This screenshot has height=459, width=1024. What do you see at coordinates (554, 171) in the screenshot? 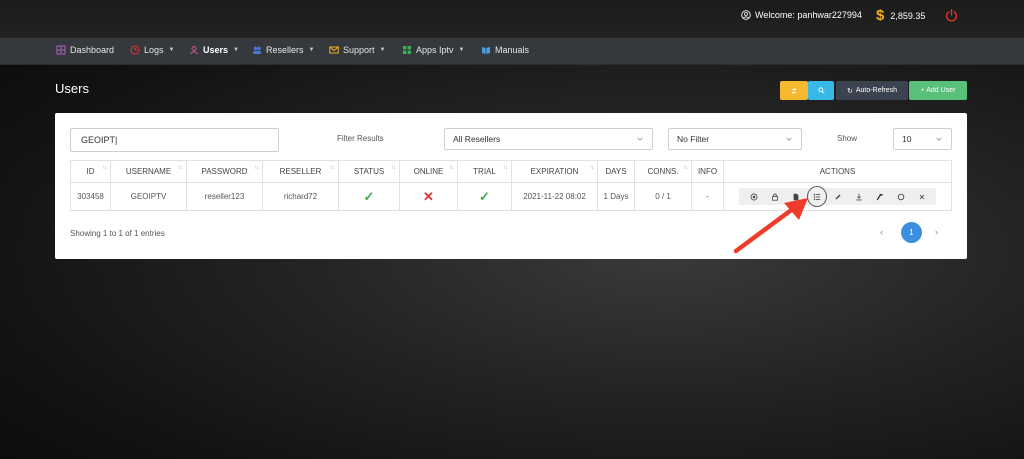
I see `column-header-expiration: EXPIRATION ↑↓` at bounding box center [554, 171].